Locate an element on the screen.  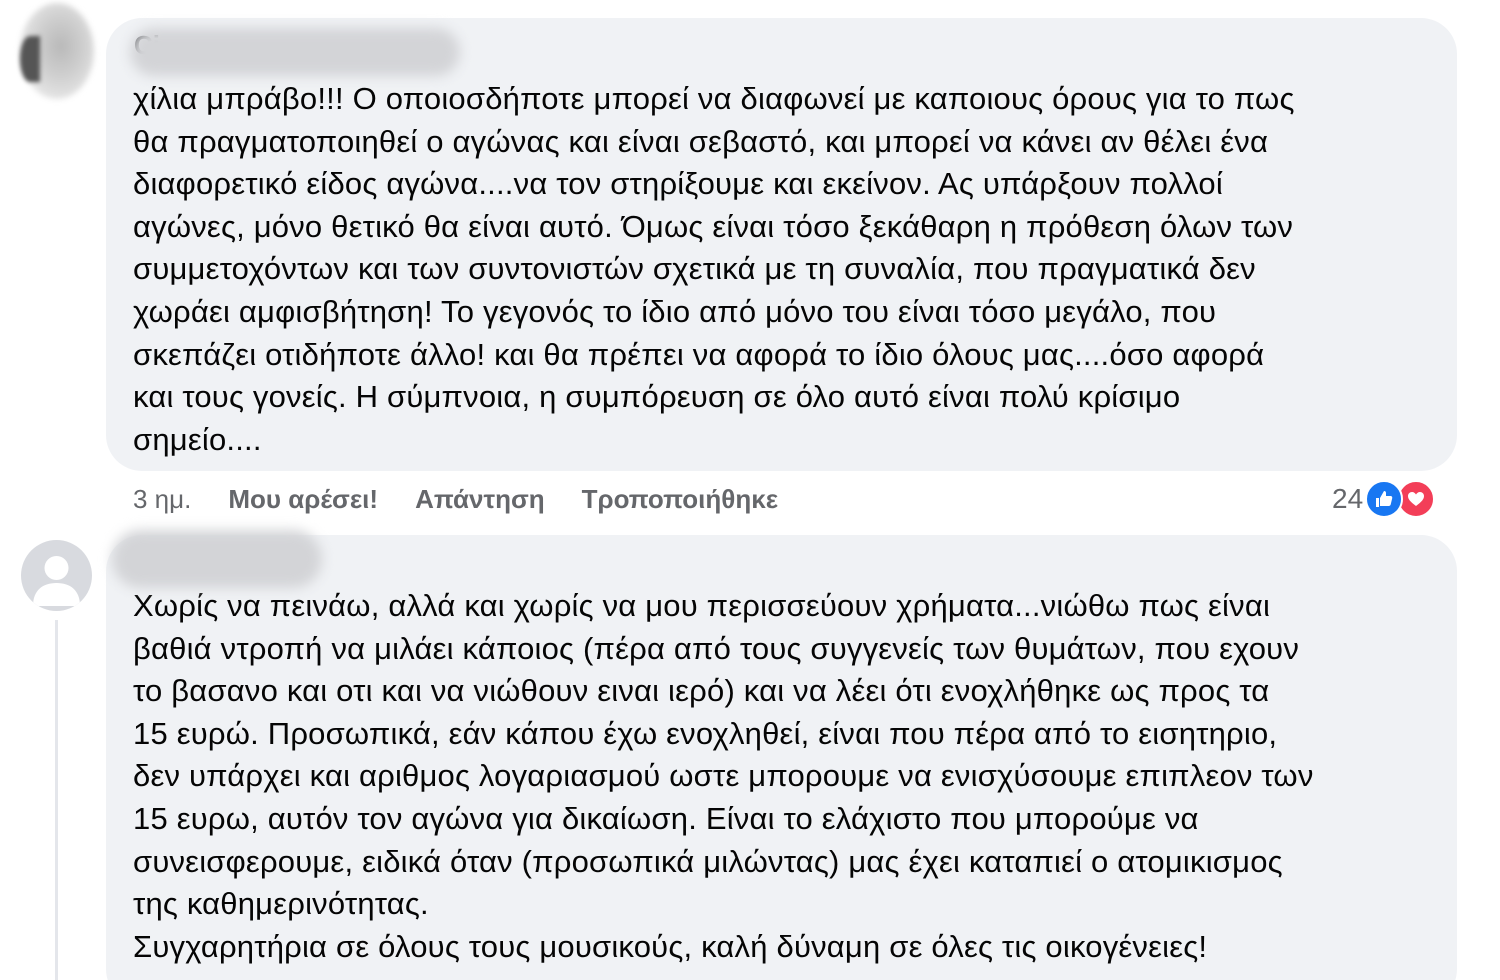
like-icon is located at coordinates (1384, 499).